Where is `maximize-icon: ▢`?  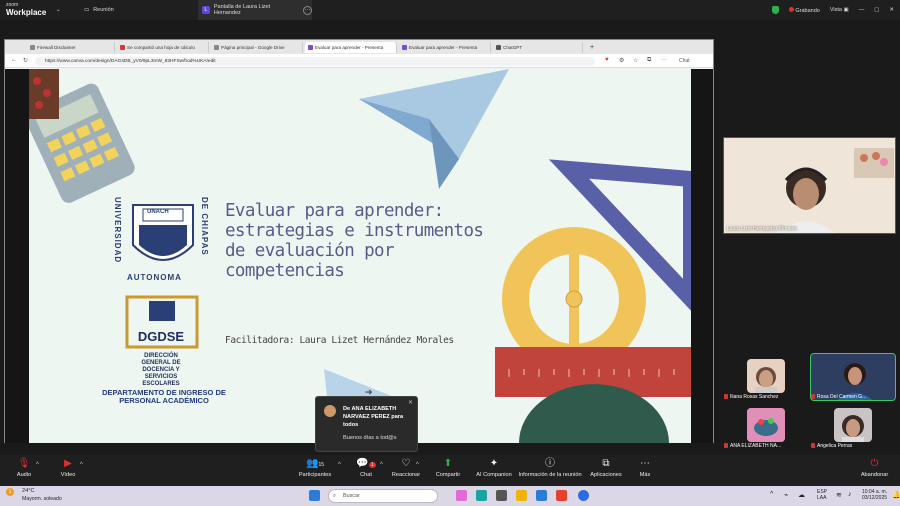
maximize-icon: ▢ is located at coordinates (876, 10).